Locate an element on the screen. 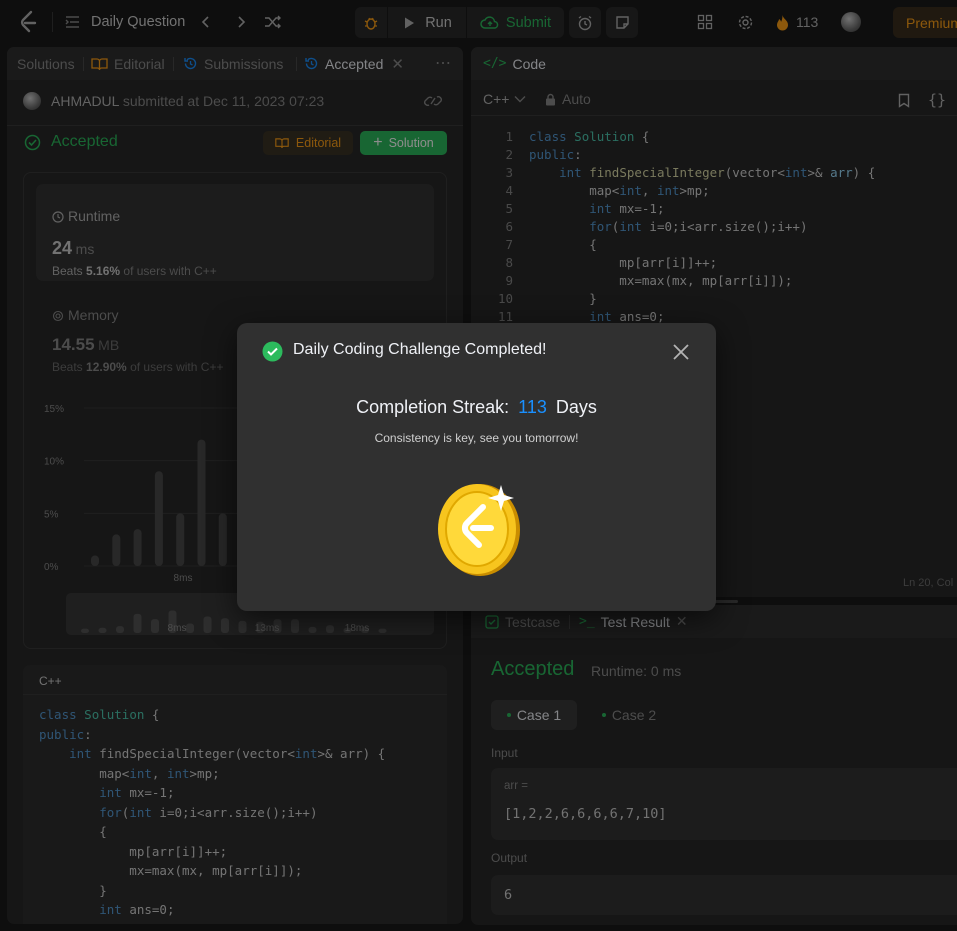  close-icon is located at coordinates (681, 352).